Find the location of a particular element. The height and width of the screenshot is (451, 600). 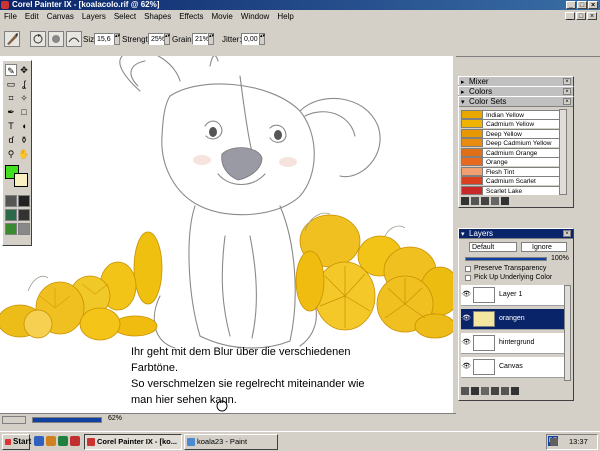

minimize-button: _ is located at coordinates (571, 5).